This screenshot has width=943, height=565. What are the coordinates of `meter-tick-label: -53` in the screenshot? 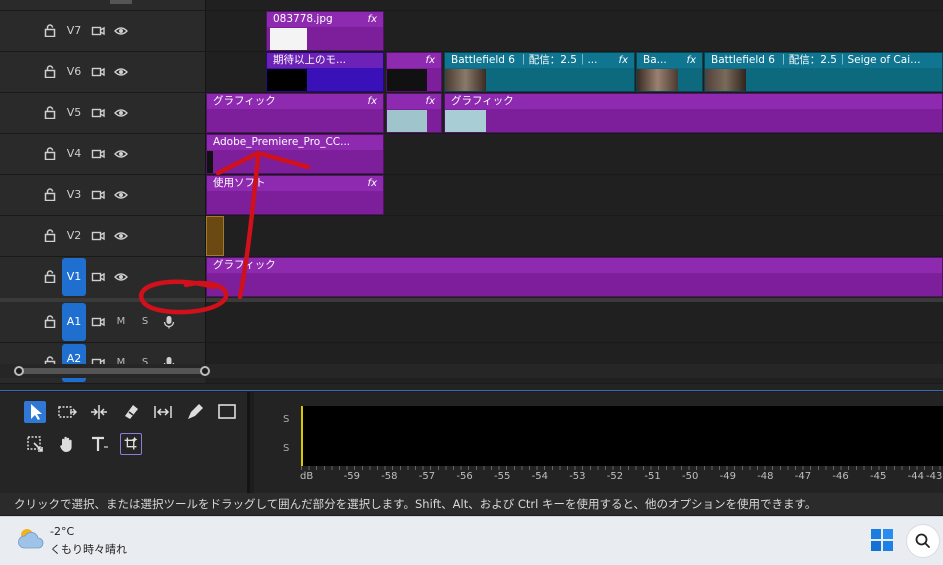 It's located at (577, 476).